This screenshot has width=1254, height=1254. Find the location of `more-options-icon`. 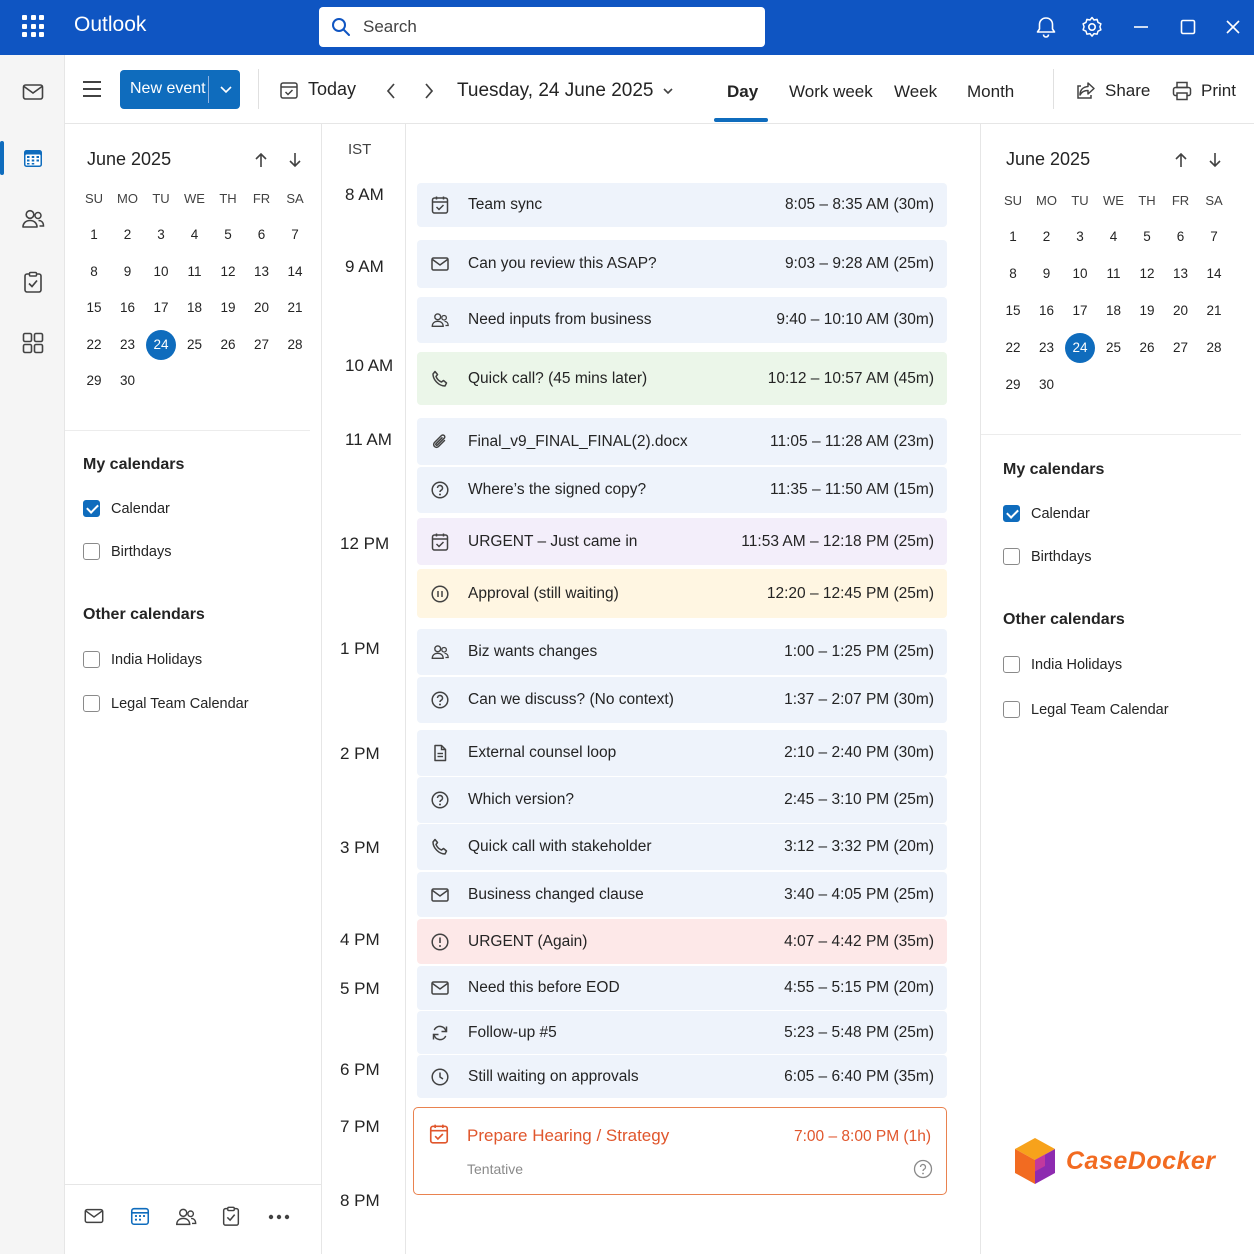

more-options-icon is located at coordinates (279, 1217).